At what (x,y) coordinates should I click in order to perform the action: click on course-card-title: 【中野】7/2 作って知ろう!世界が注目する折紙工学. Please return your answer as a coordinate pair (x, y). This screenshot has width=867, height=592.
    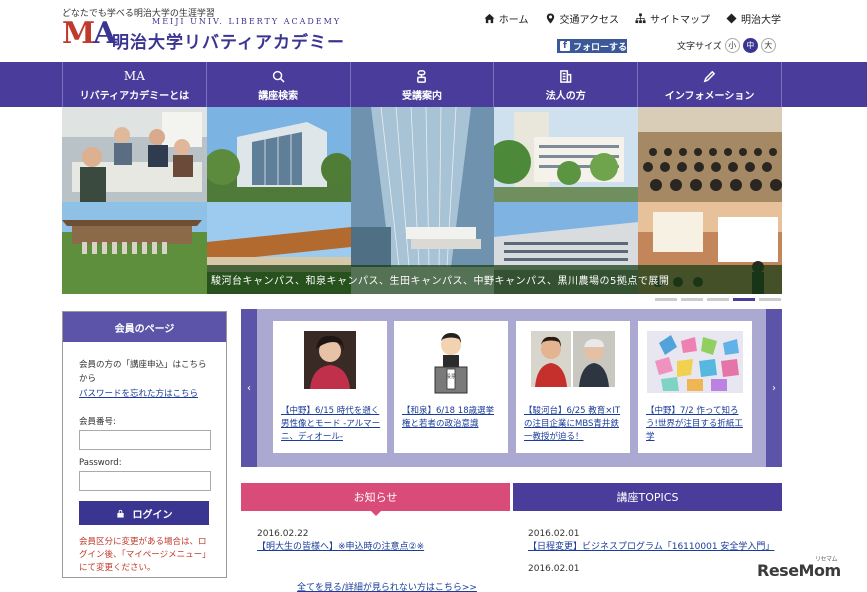
    Looking at the image, I should click on (694, 424).